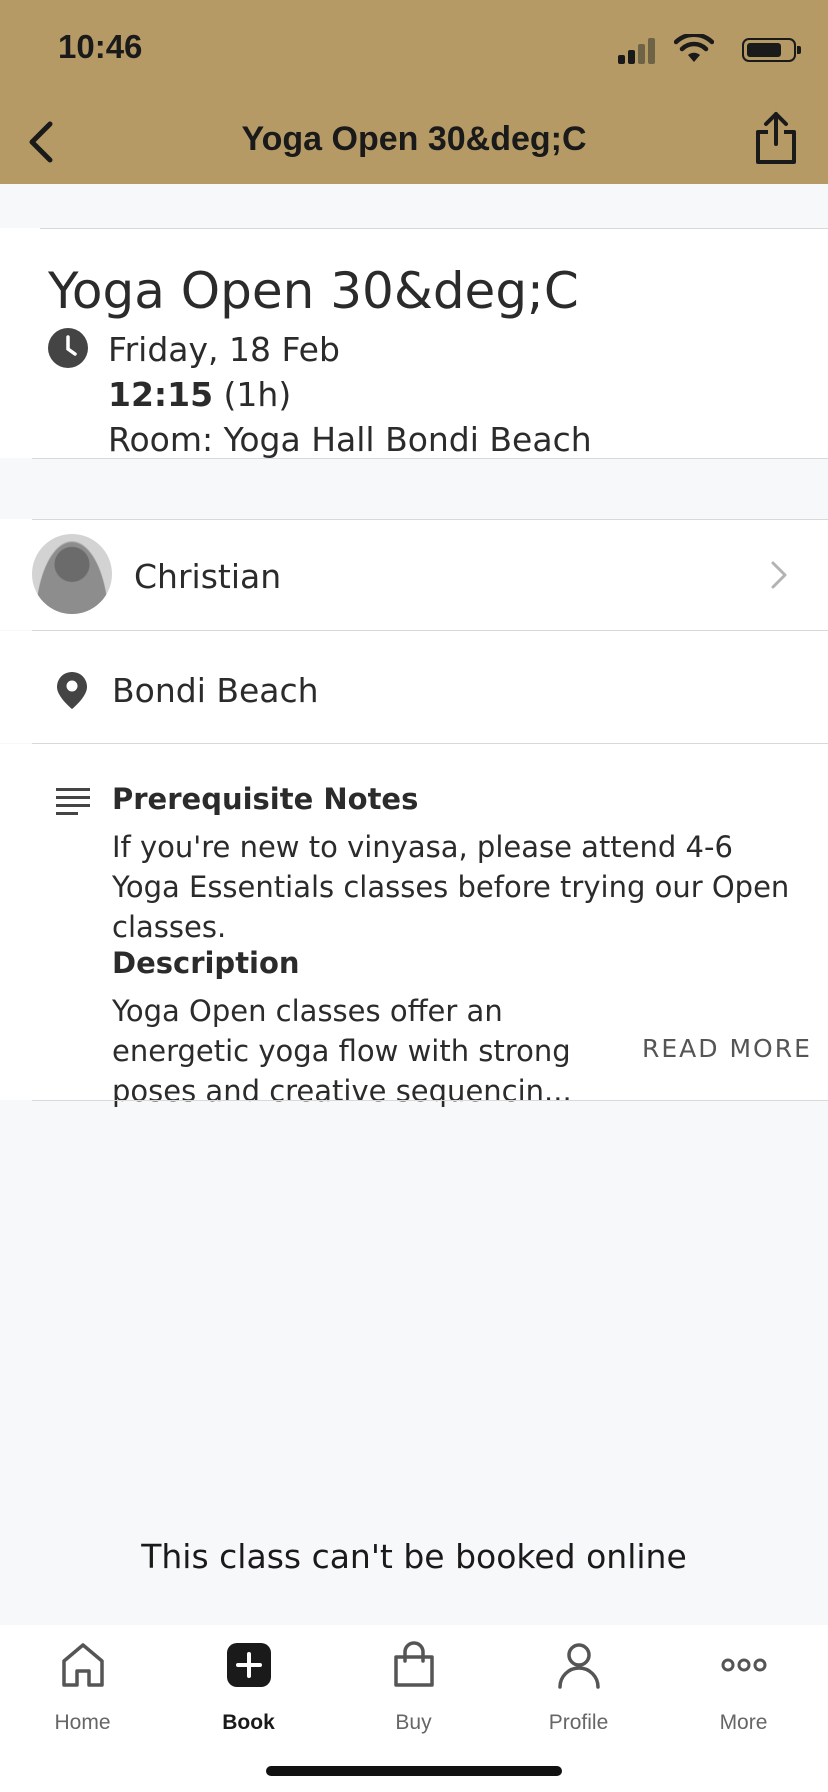 This screenshot has width=828, height=1792. What do you see at coordinates (82, 1665) in the screenshot?
I see `home-icon` at bounding box center [82, 1665].